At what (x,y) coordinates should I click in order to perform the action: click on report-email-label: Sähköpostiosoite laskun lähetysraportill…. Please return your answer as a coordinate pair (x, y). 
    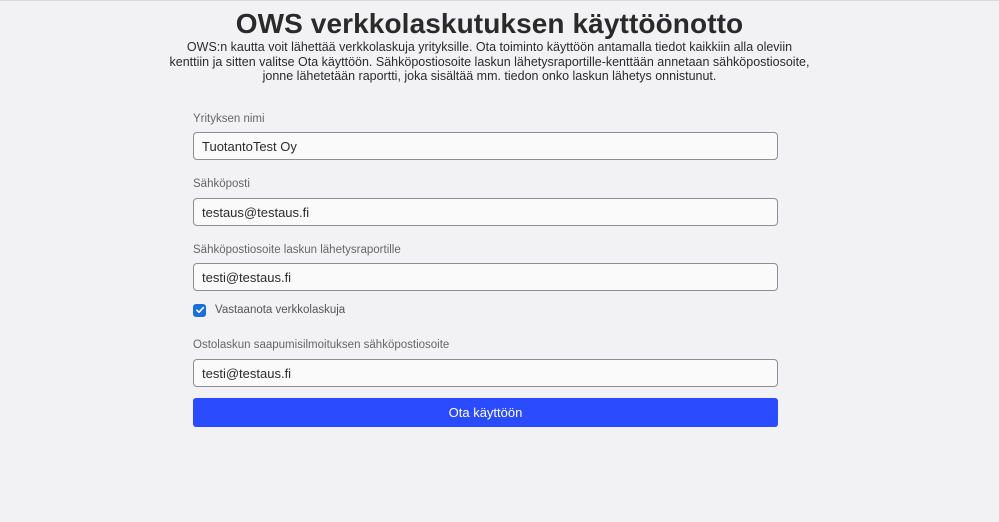
    Looking at the image, I should click on (297, 250).